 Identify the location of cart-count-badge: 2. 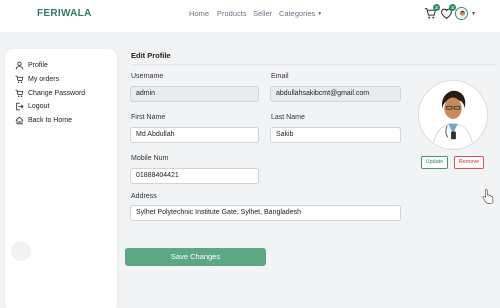
(436, 7).